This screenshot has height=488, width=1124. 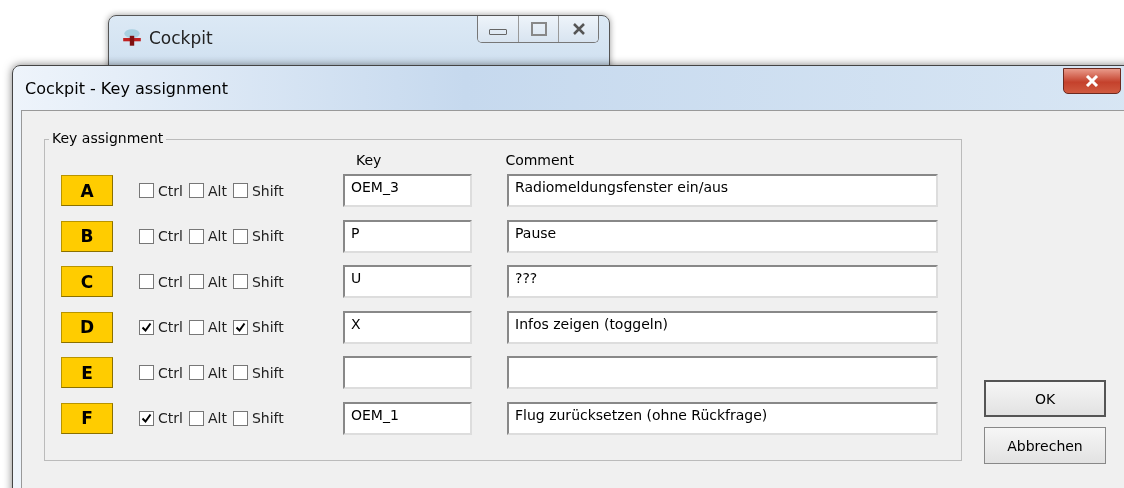 I want to click on key-field: OEM_3, so click(x=407, y=191).